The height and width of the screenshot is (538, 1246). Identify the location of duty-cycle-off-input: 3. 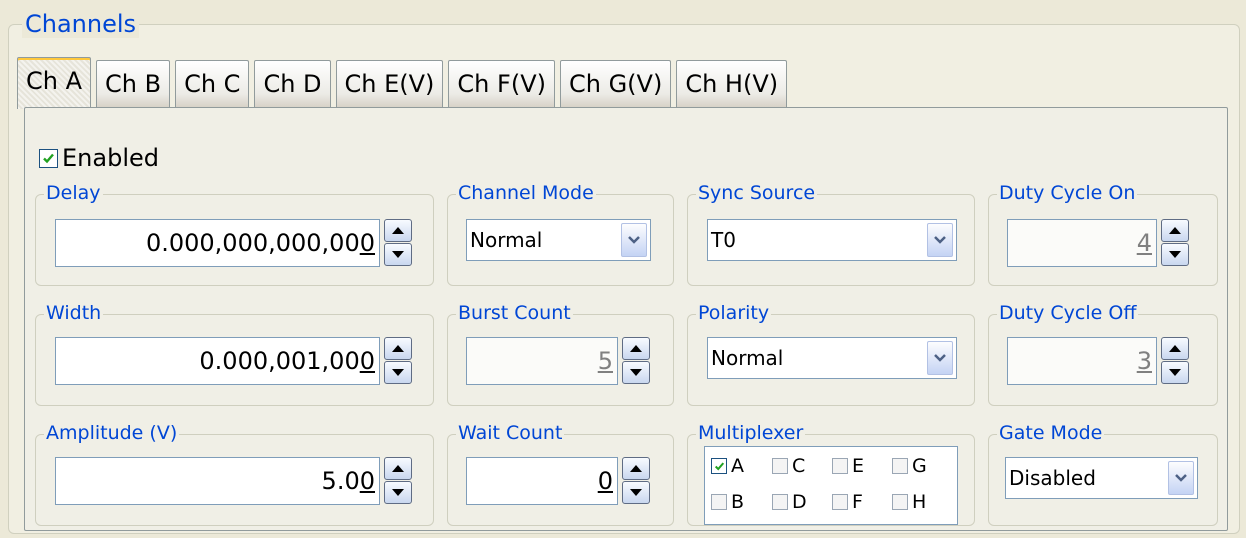
(1082, 361).